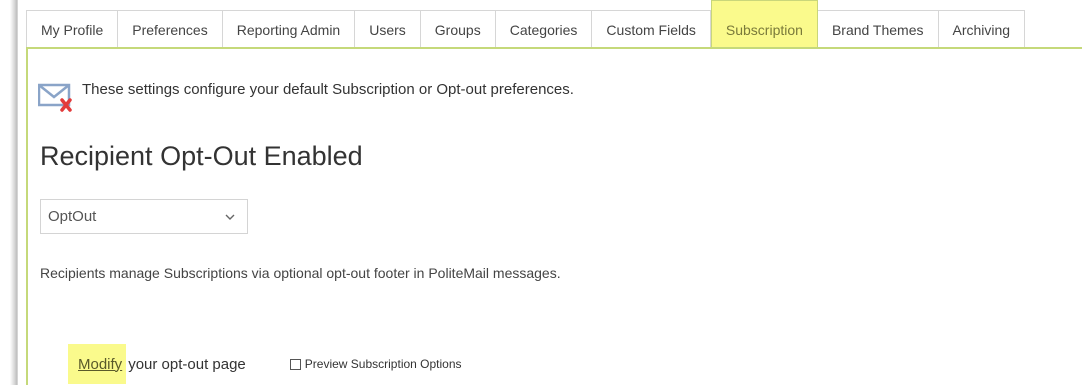  What do you see at coordinates (295, 364) in the screenshot?
I see `preview-checkbox` at bounding box center [295, 364].